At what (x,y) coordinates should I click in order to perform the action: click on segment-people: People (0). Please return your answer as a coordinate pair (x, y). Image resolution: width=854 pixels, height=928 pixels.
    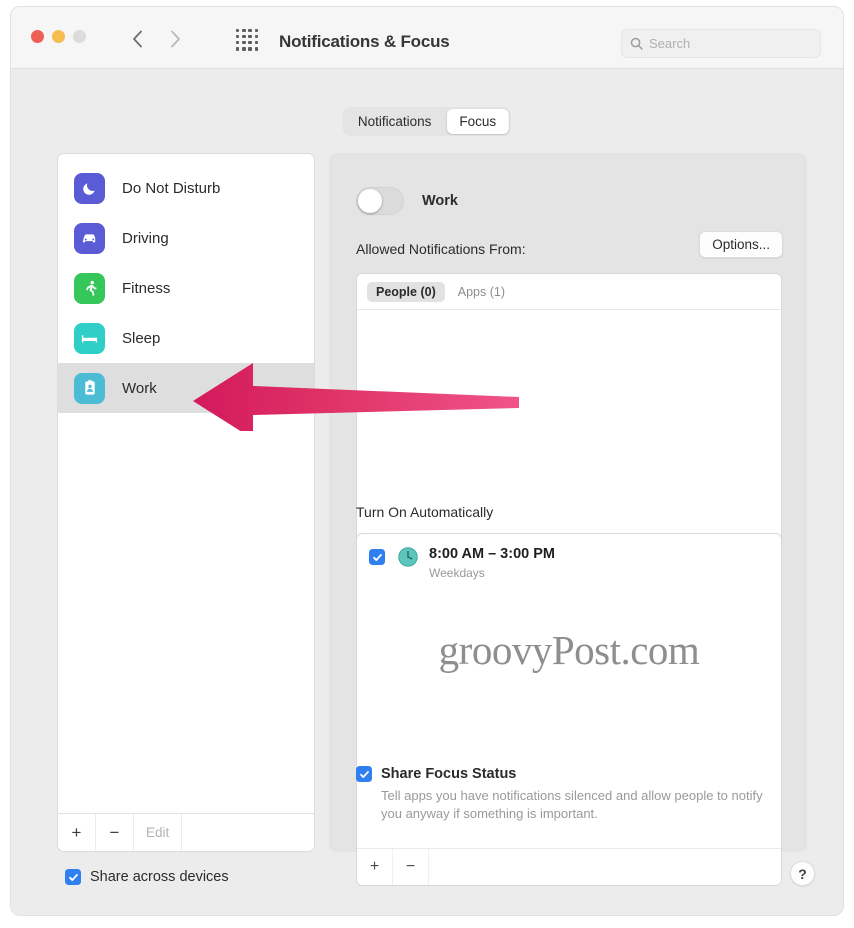
    Looking at the image, I should click on (406, 291).